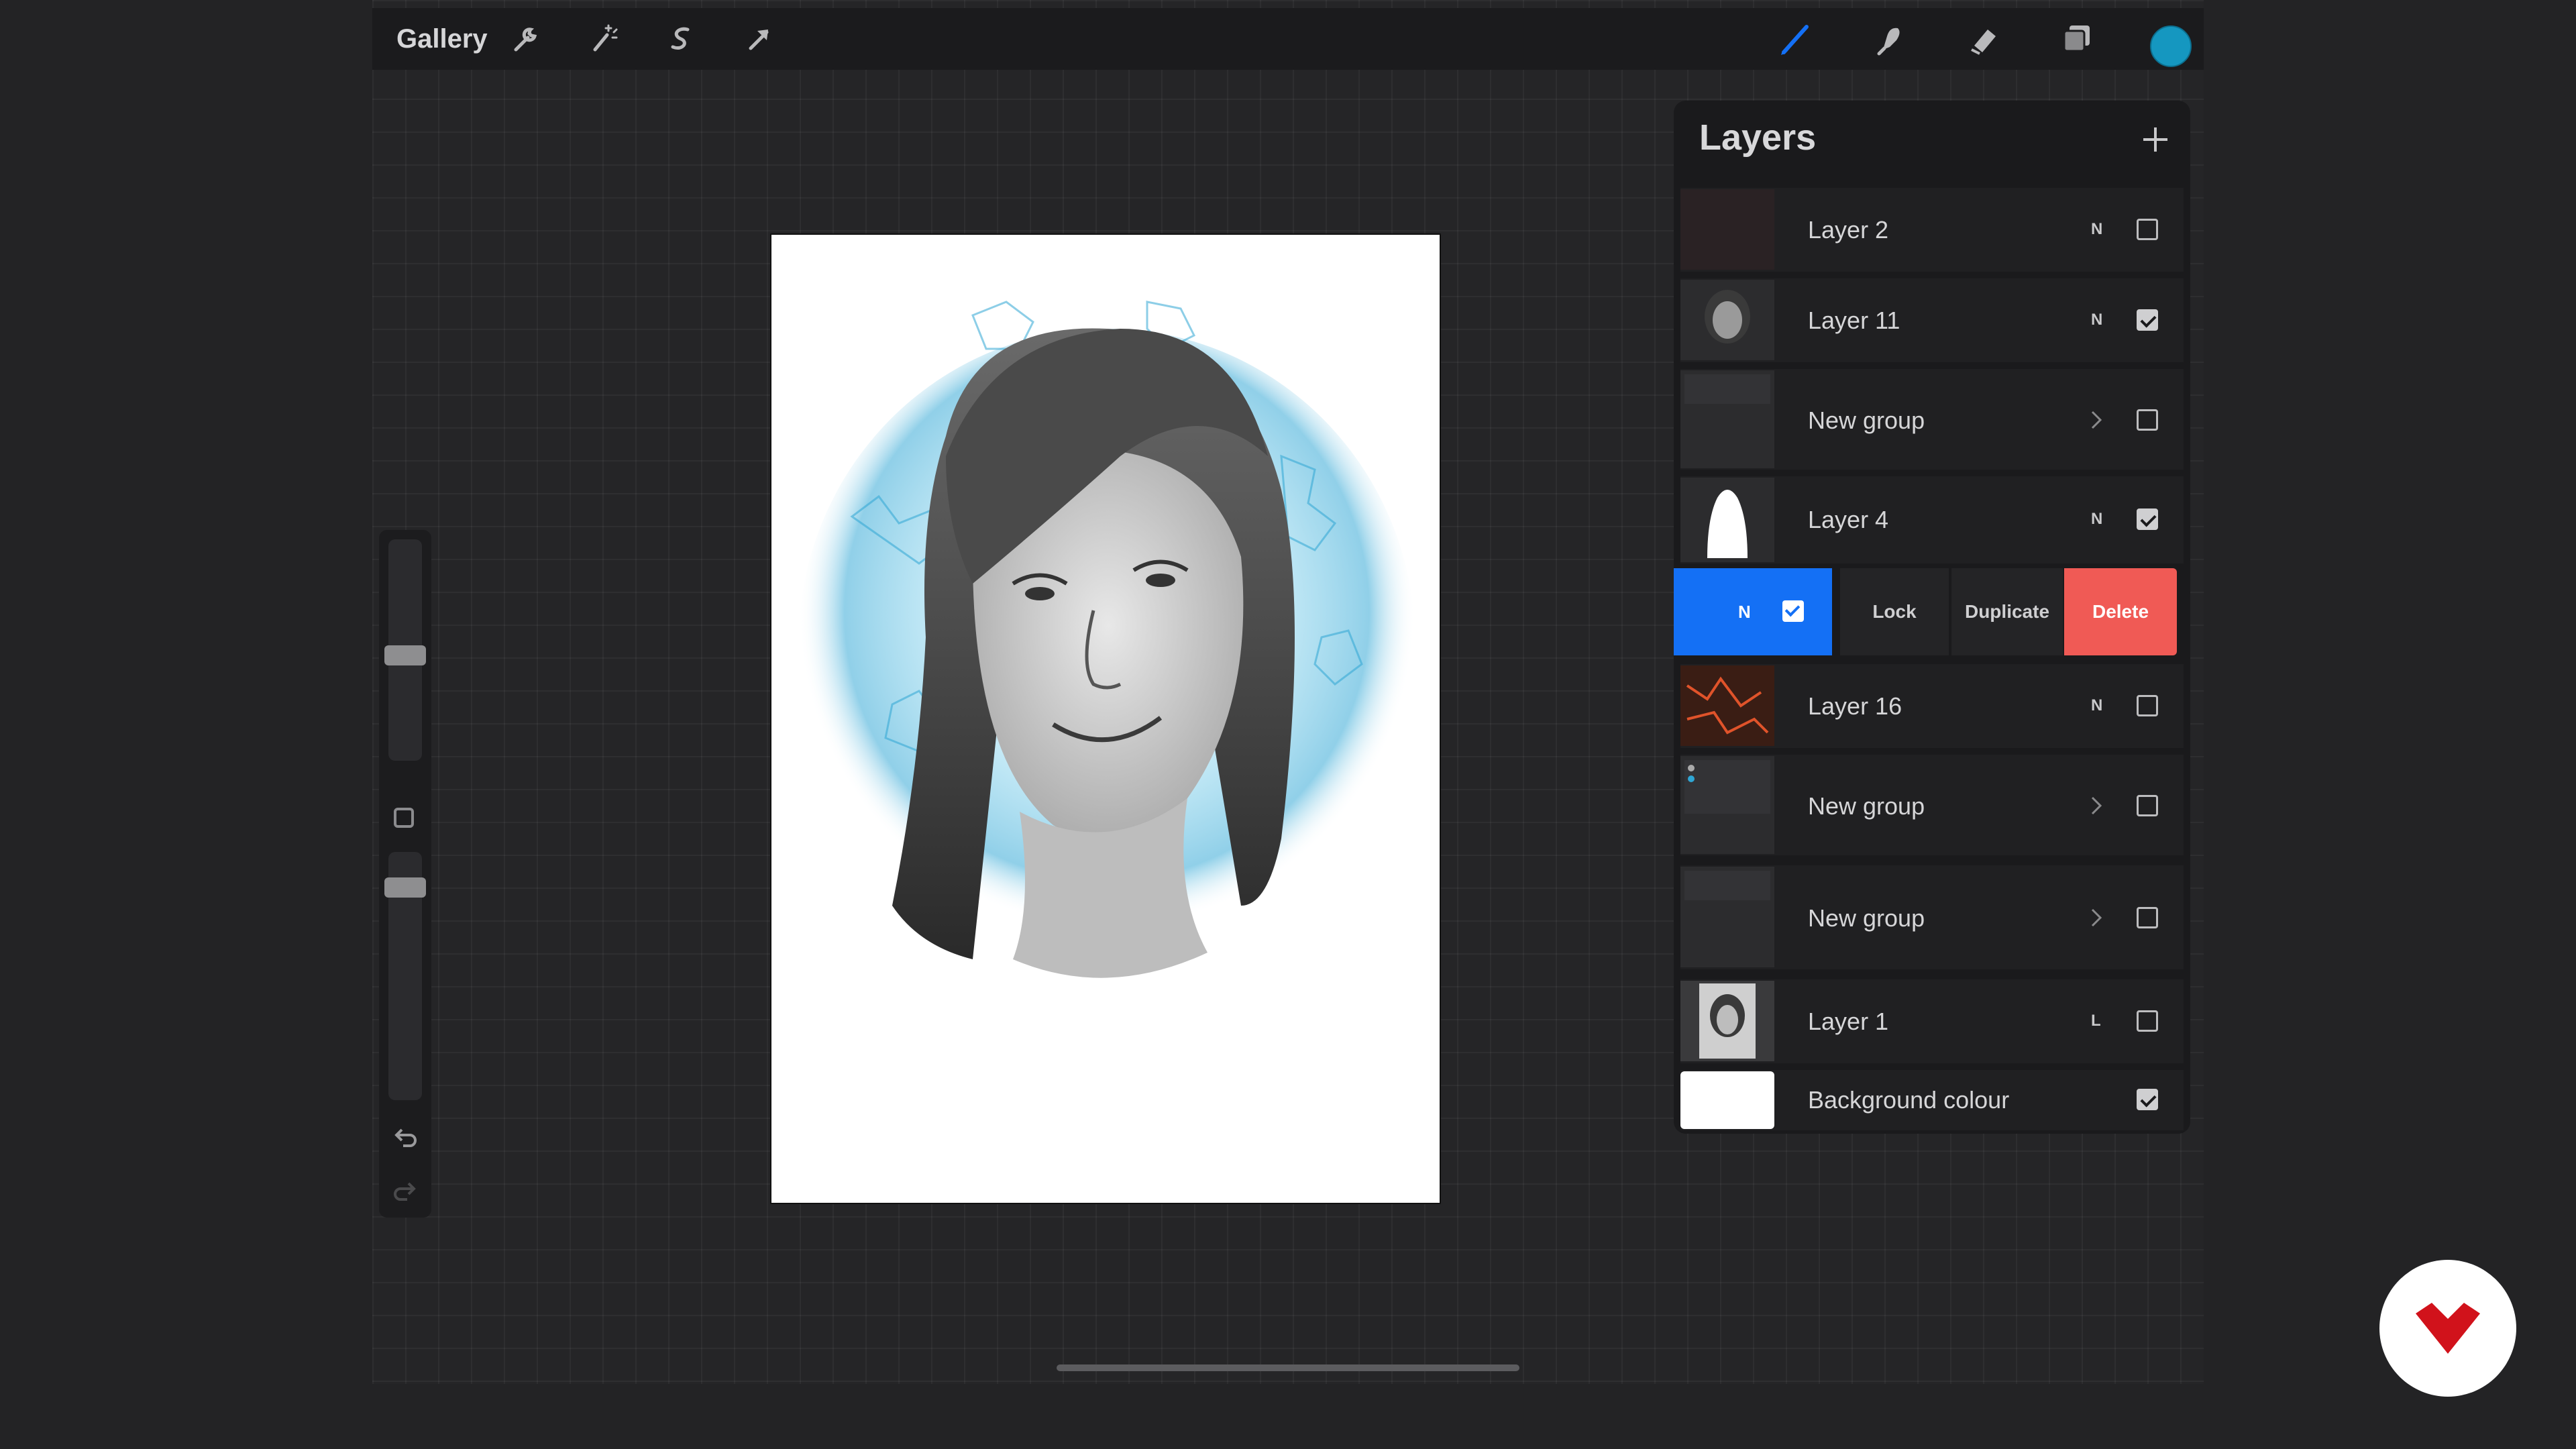  I want to click on smudge-icon, so click(1890, 39).